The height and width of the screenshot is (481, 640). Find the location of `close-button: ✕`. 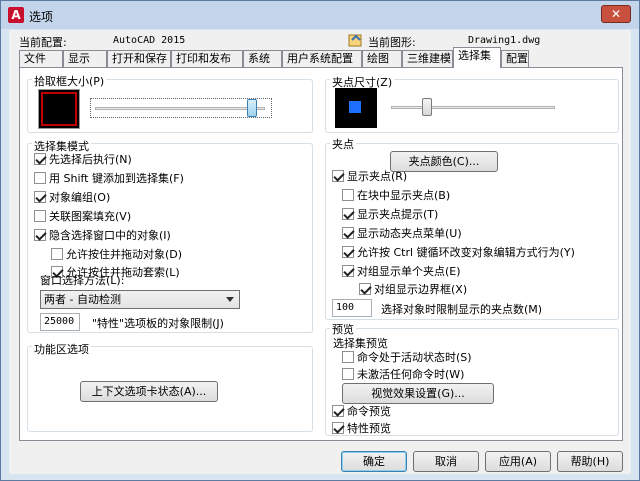

close-button: ✕ is located at coordinates (616, 14).